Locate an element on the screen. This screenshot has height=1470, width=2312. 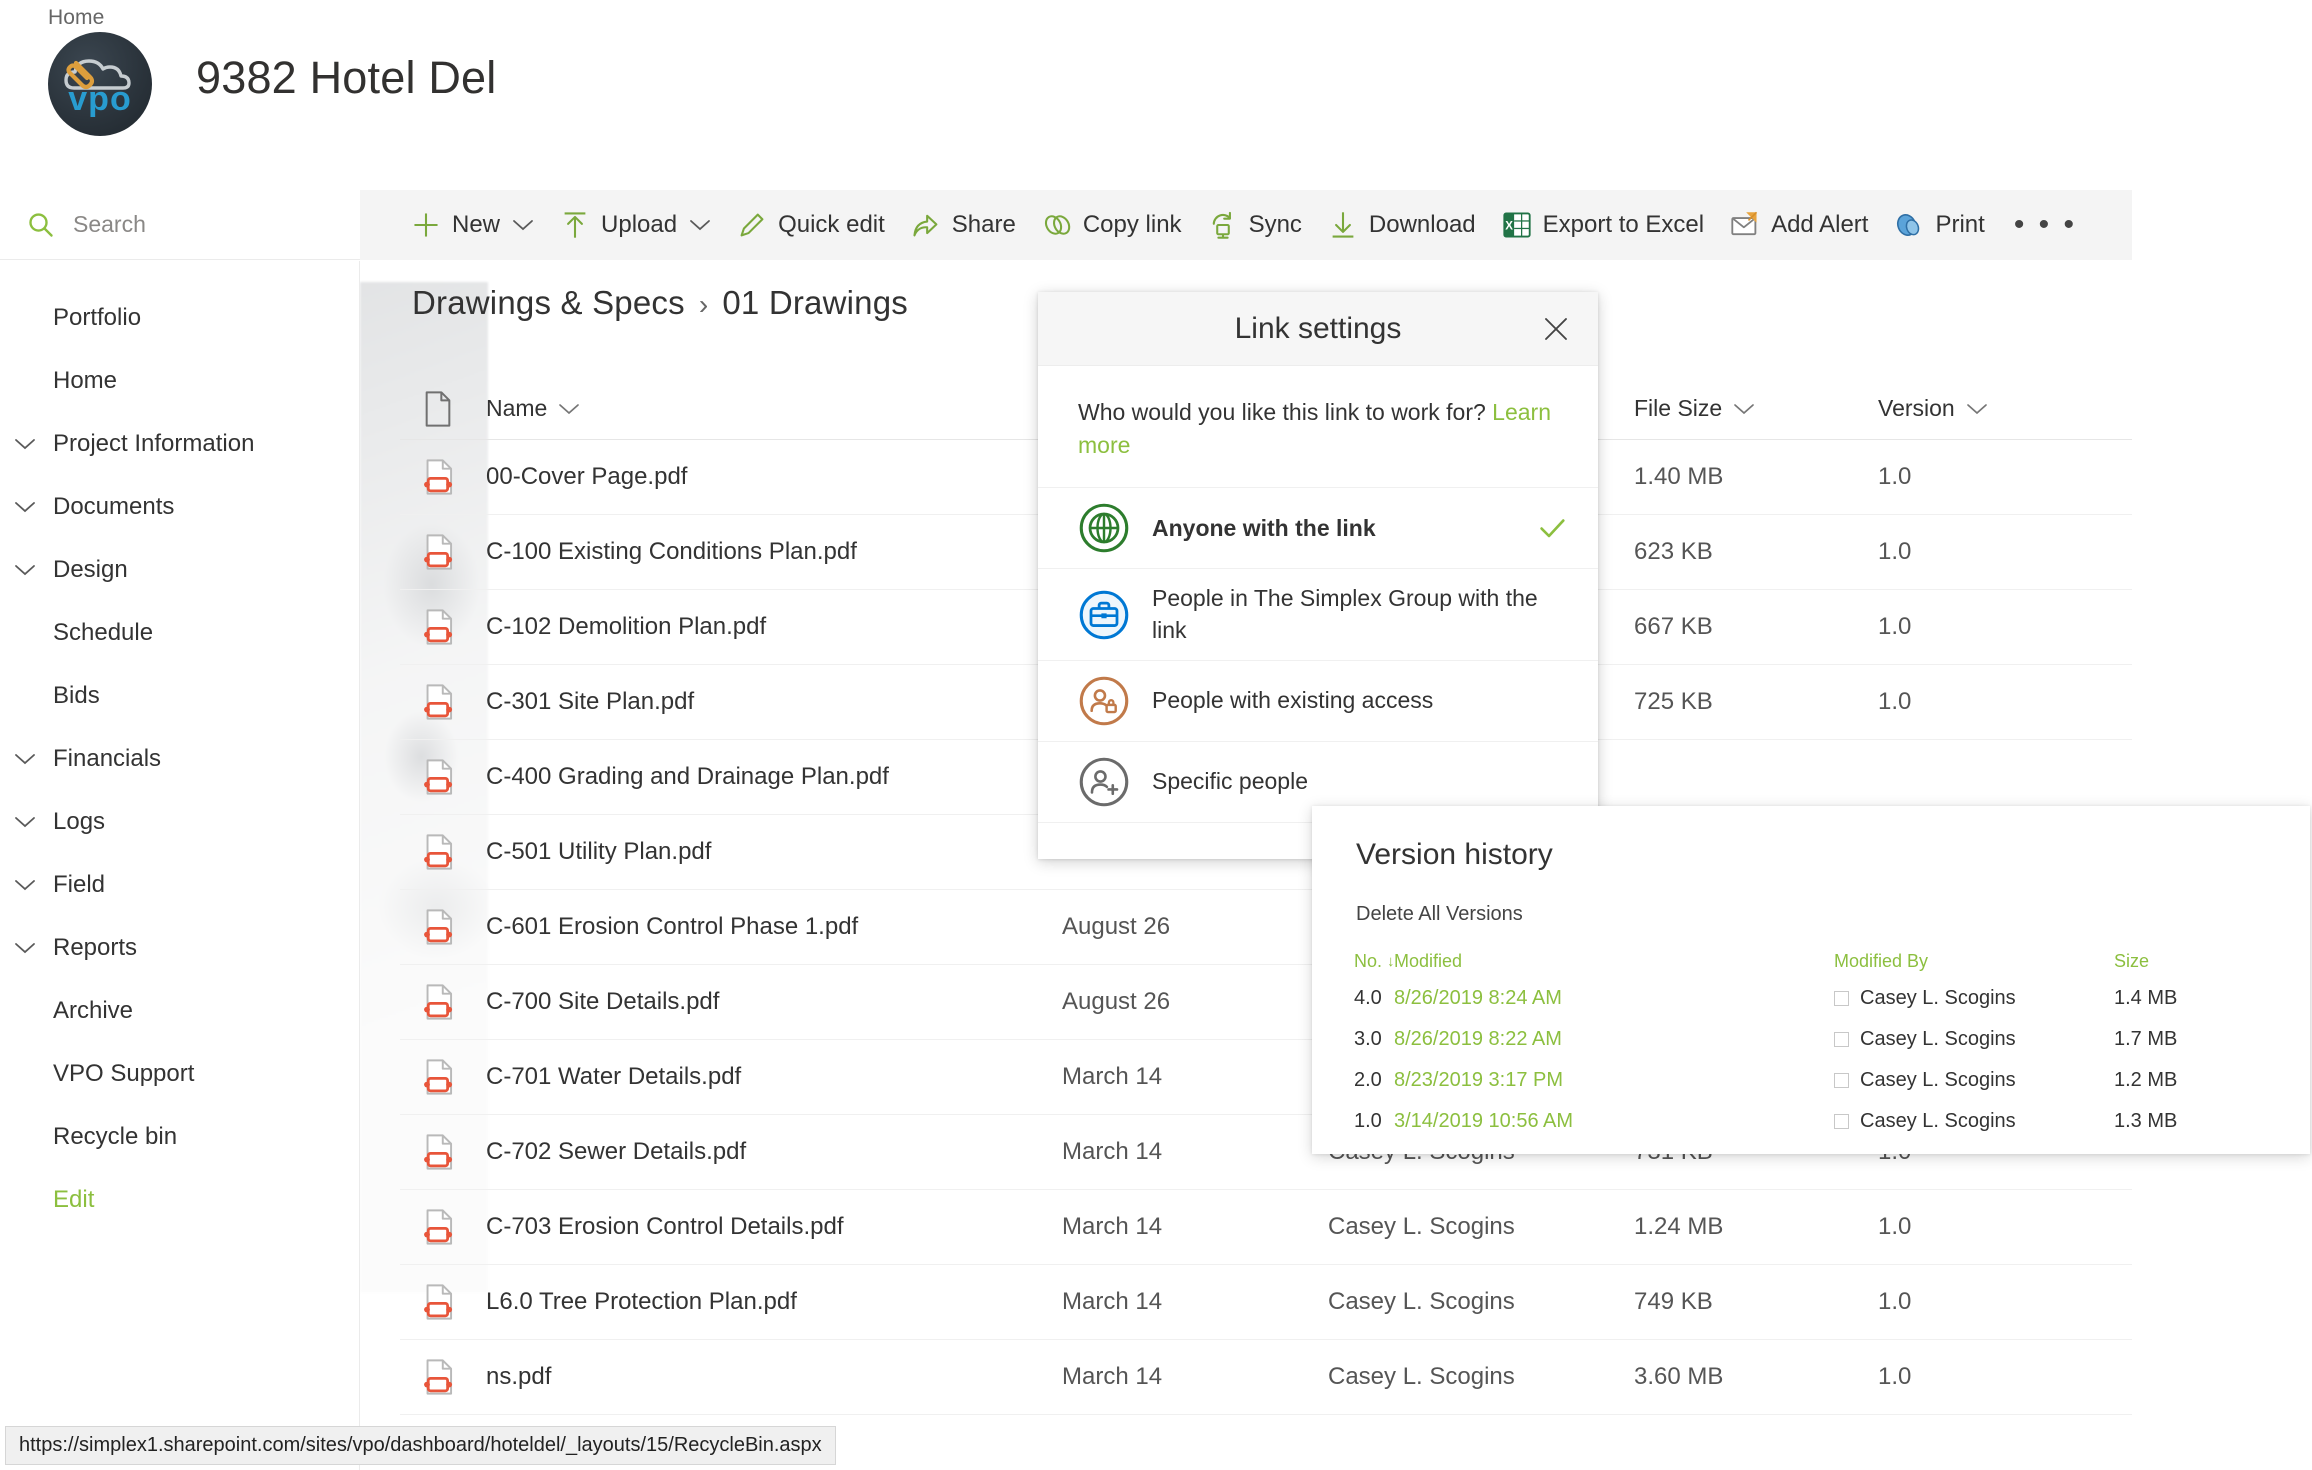
file-name: C-102 Demolition Plan.pdf is located at coordinates (774, 627).